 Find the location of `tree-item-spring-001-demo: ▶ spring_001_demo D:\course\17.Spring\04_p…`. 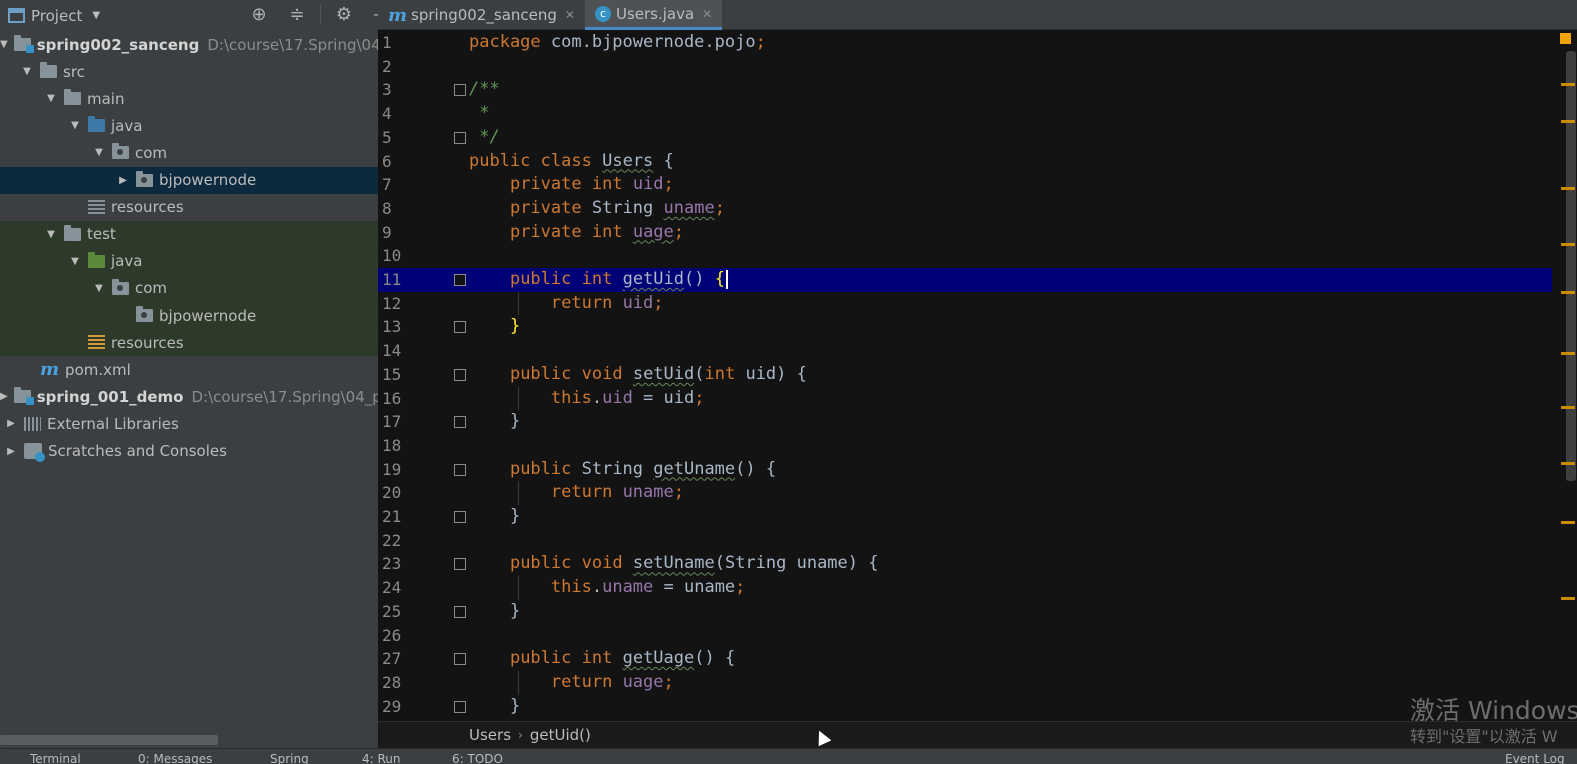

tree-item-spring-001-demo: ▶ spring_001_demo D:\course\17.Spring\04_p… is located at coordinates (189, 396).